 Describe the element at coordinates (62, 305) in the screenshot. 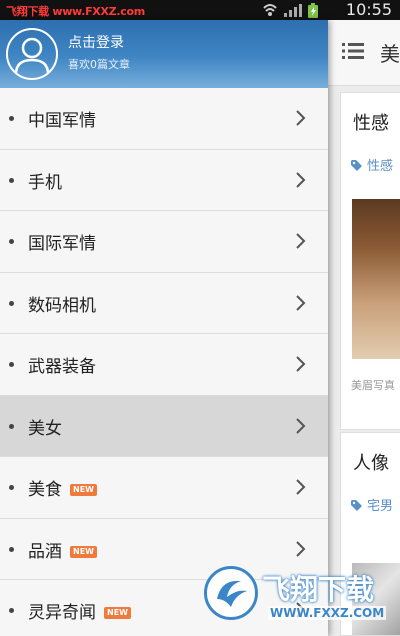

I see `nav-item-label: 数码相机` at that location.